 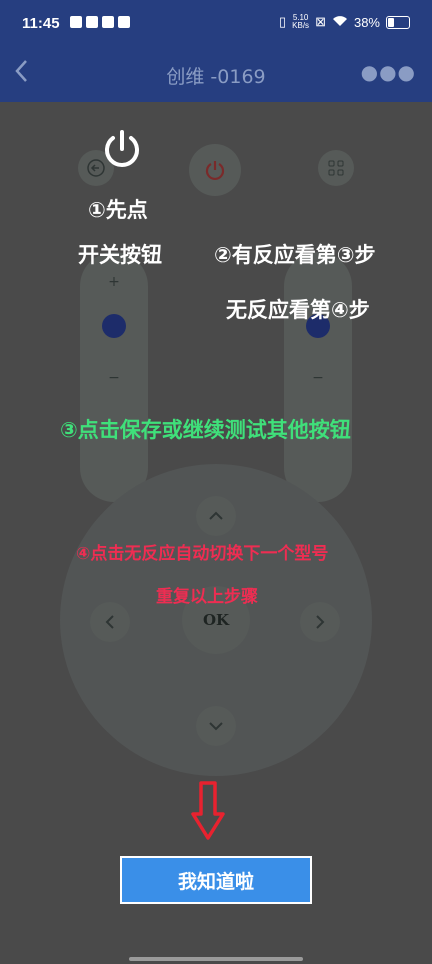 What do you see at coordinates (340, 22) in the screenshot?
I see `wifi-icon` at bounding box center [340, 22].